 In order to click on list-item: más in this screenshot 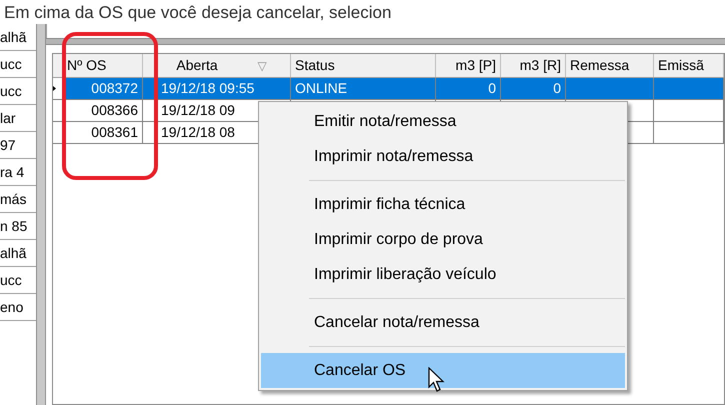, I will do `click(13, 199)`.